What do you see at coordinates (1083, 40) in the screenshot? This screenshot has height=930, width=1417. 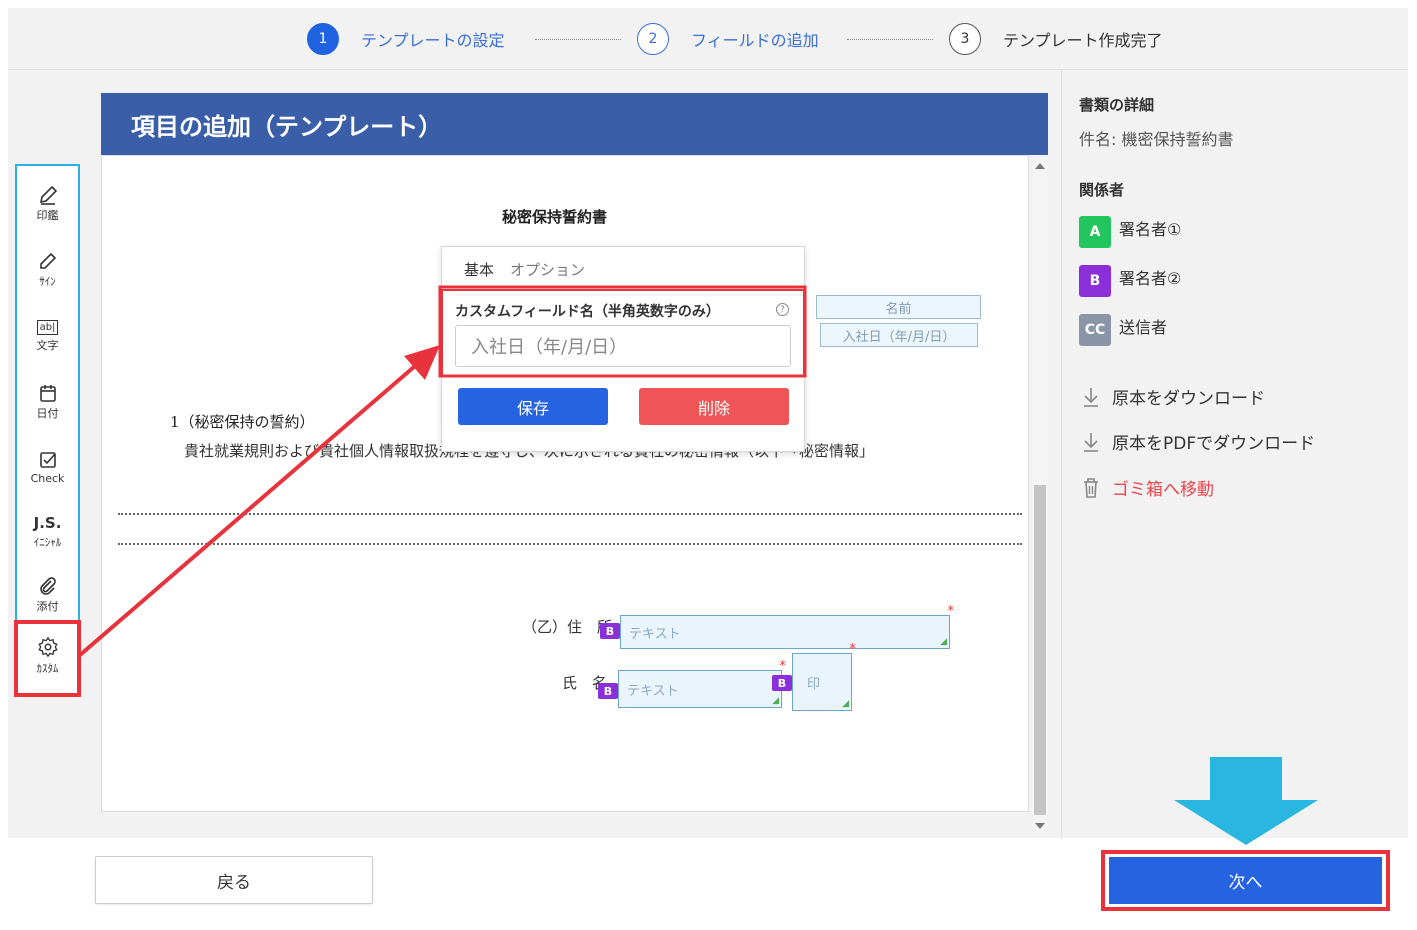 I see `step-3-label: テンプレート作成完了` at bounding box center [1083, 40].